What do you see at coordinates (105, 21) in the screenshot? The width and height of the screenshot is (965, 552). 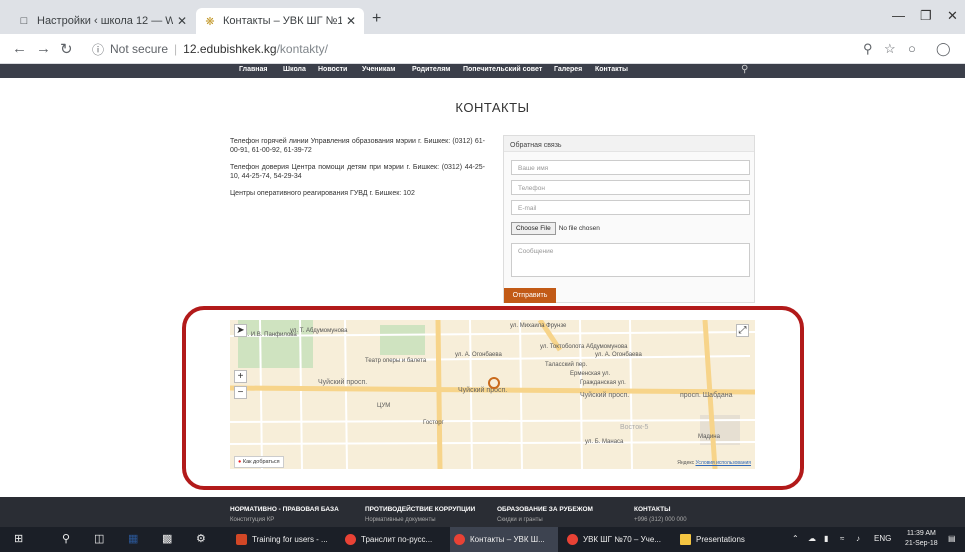 I see `tab-title: Настройки ‹ школа 12 — Word` at bounding box center [105, 21].